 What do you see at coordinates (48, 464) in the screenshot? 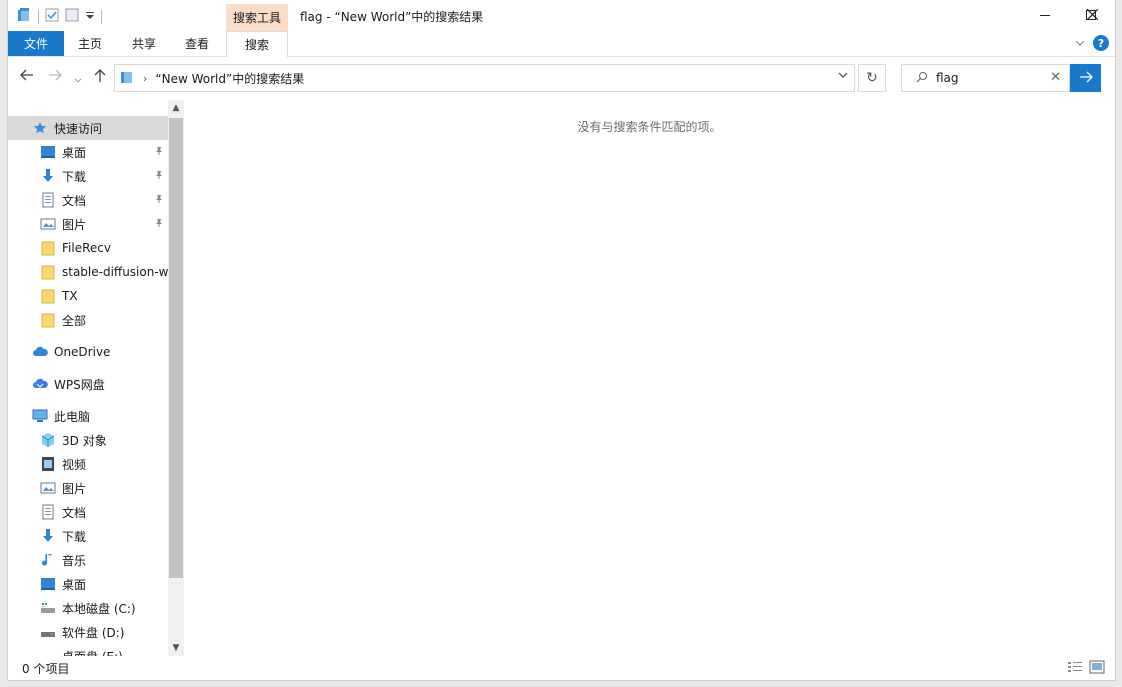
I see `video-icon` at bounding box center [48, 464].